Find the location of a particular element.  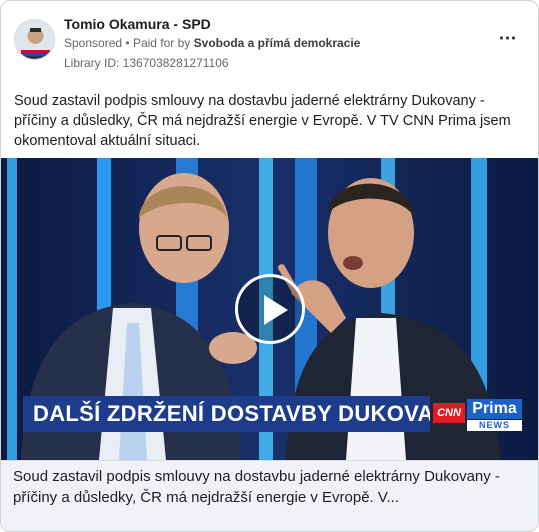

paid-for-label: Paid for by is located at coordinates (161, 43).